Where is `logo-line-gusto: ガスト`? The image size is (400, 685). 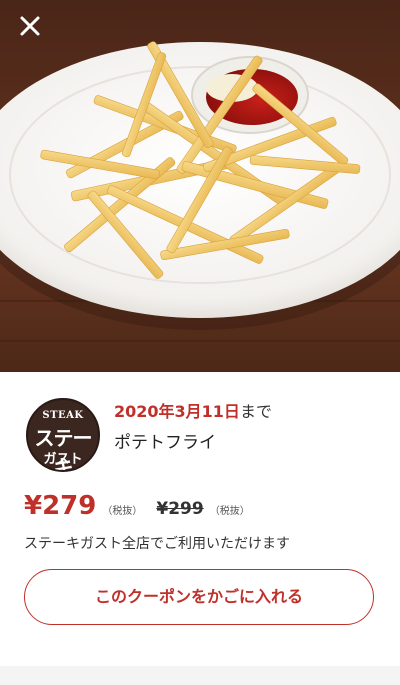
logo-line-gusto: ガスト is located at coordinates (63, 459).